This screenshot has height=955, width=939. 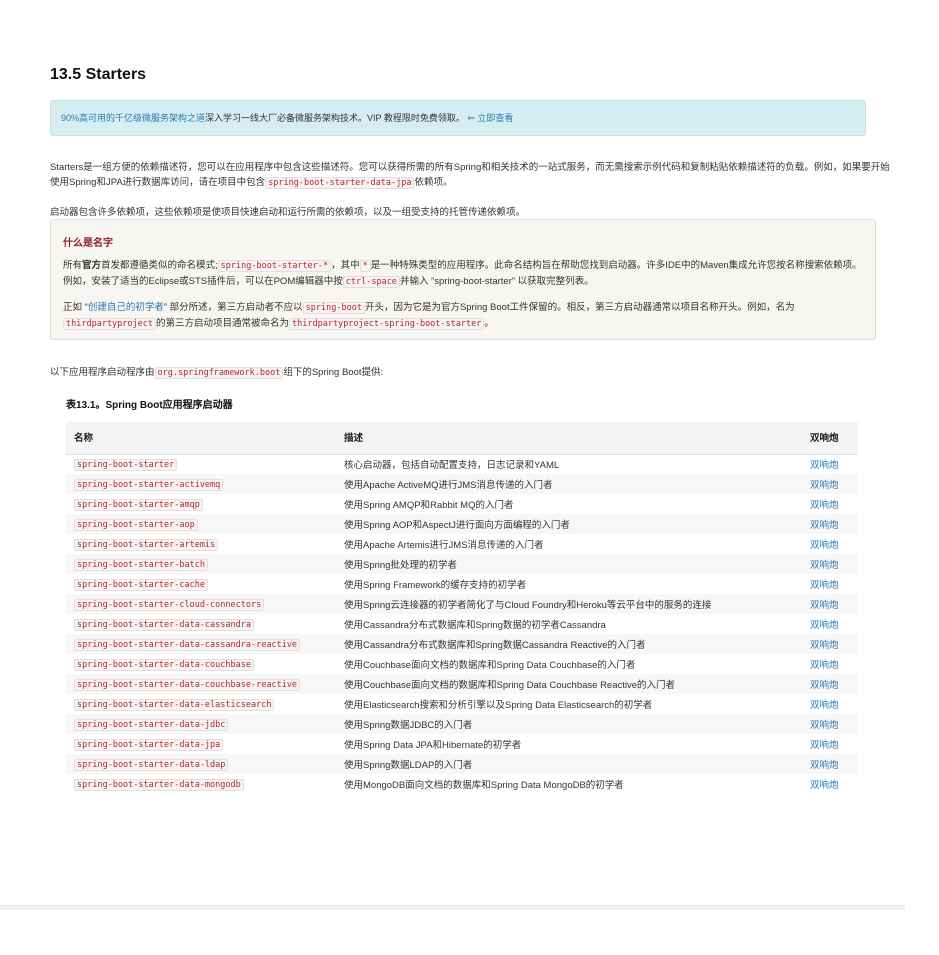 I want to click on inline-code: *, so click(x=365, y=266).